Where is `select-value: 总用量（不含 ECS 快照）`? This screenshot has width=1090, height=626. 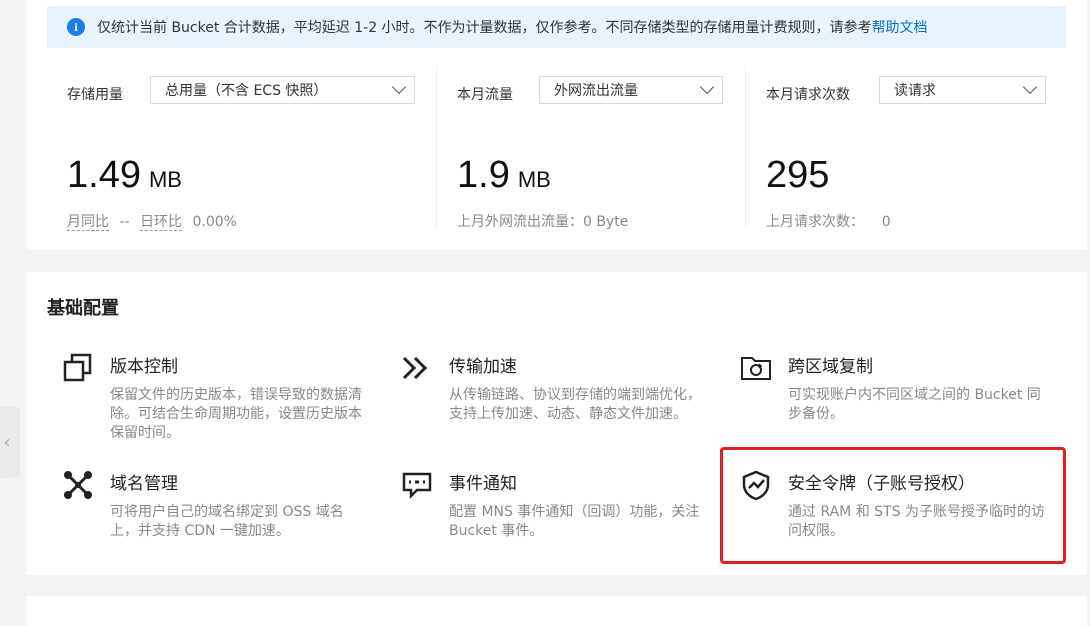
select-value: 总用量（不含 ECS 快照） is located at coordinates (246, 91).